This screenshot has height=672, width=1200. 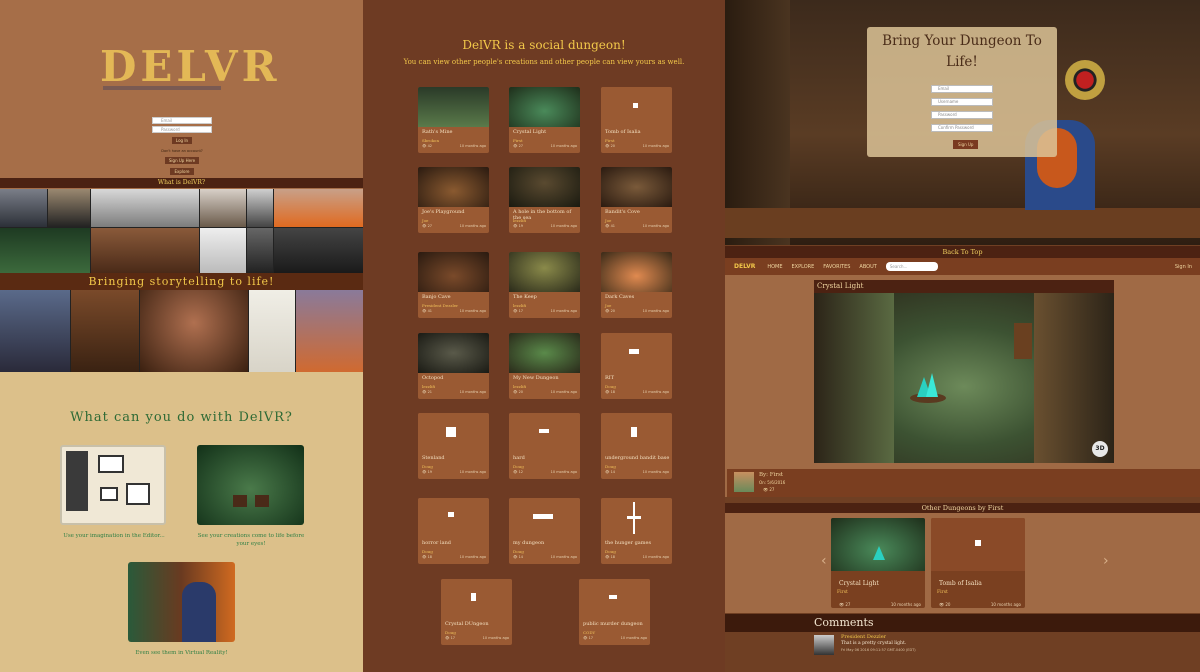 What do you see at coordinates (544, 446) in the screenshot?
I see `dungeon-card: hard Doug 👁 12 10 months ago` at bounding box center [544, 446].